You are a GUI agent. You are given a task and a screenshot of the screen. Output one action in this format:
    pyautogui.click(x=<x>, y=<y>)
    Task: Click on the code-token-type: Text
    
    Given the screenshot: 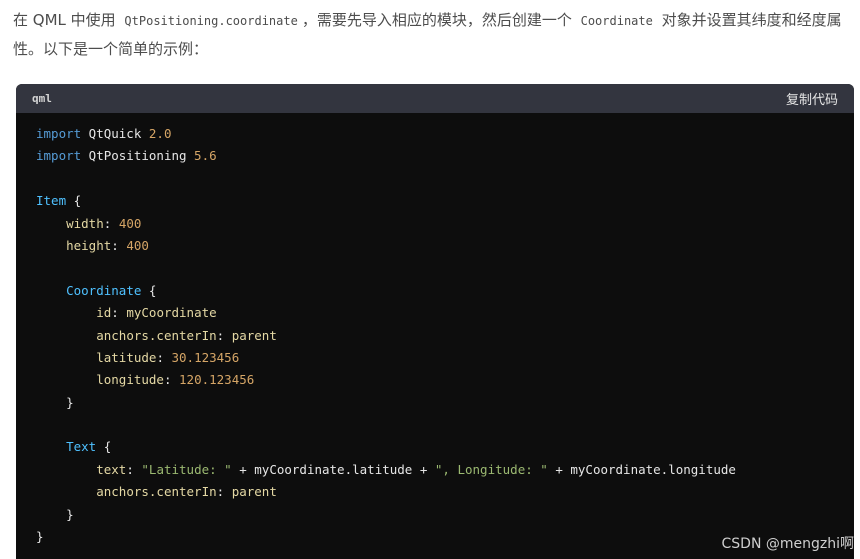 What is the action you would take?
    pyautogui.click(x=81, y=447)
    